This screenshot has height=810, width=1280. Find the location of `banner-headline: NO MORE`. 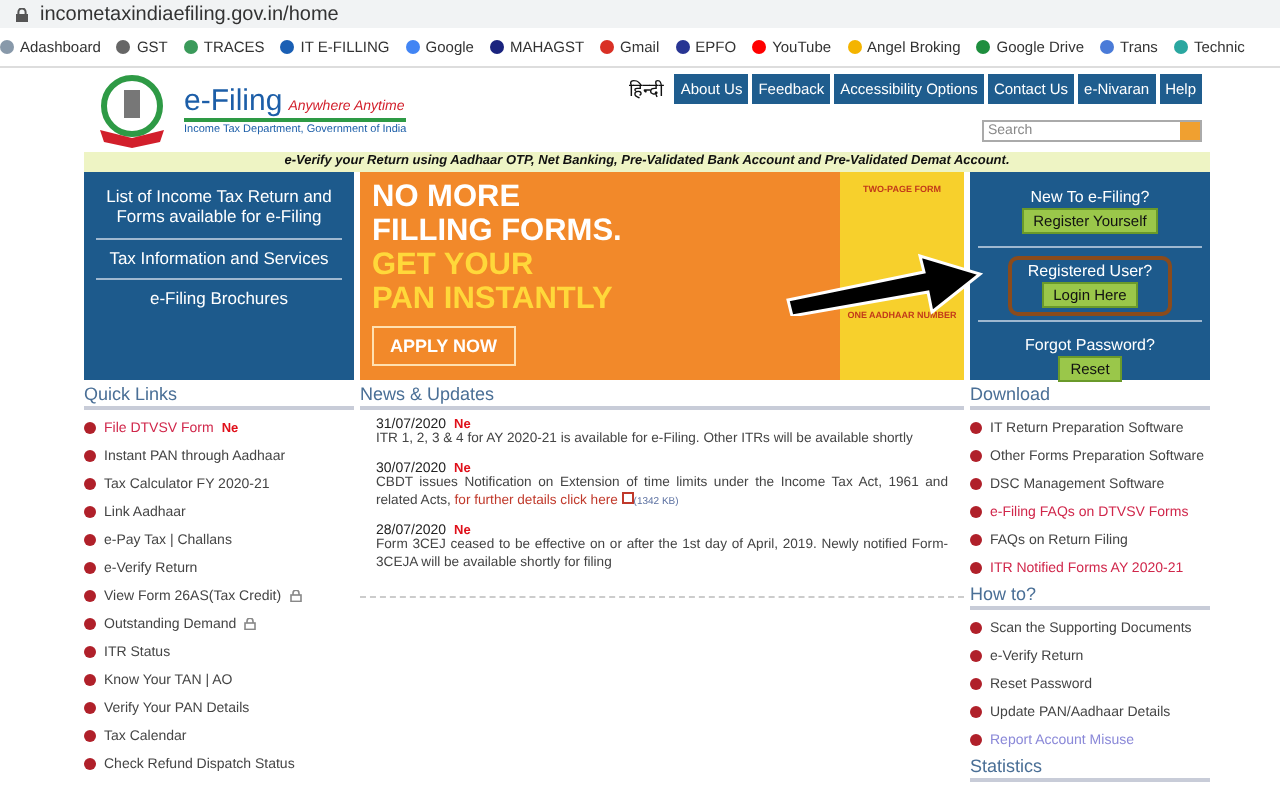

banner-headline: NO MORE is located at coordinates (447, 197).